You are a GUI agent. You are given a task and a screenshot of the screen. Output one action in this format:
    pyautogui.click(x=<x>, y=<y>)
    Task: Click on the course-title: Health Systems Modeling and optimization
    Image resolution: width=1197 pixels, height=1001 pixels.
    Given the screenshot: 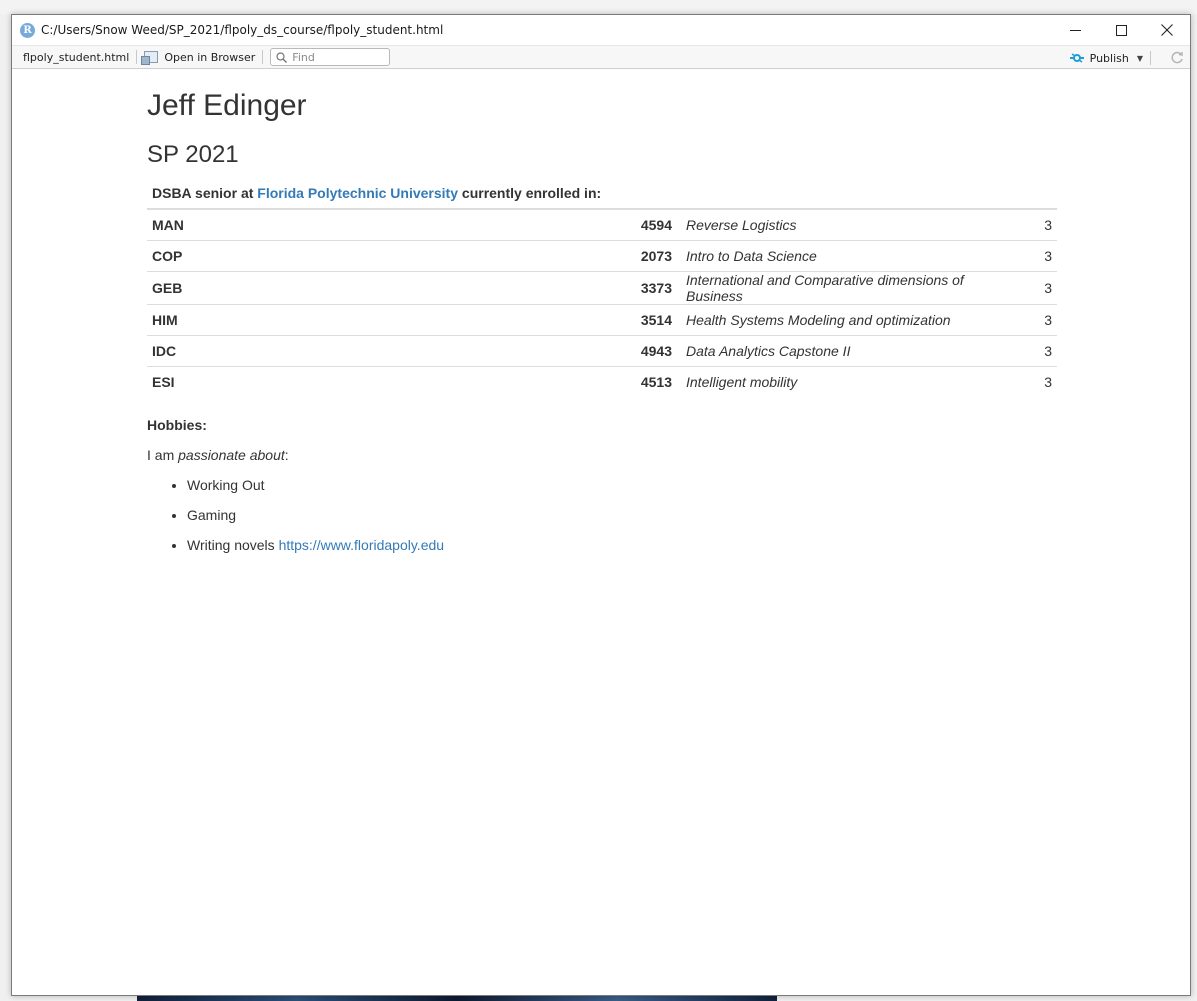 What is the action you would take?
    pyautogui.click(x=818, y=319)
    